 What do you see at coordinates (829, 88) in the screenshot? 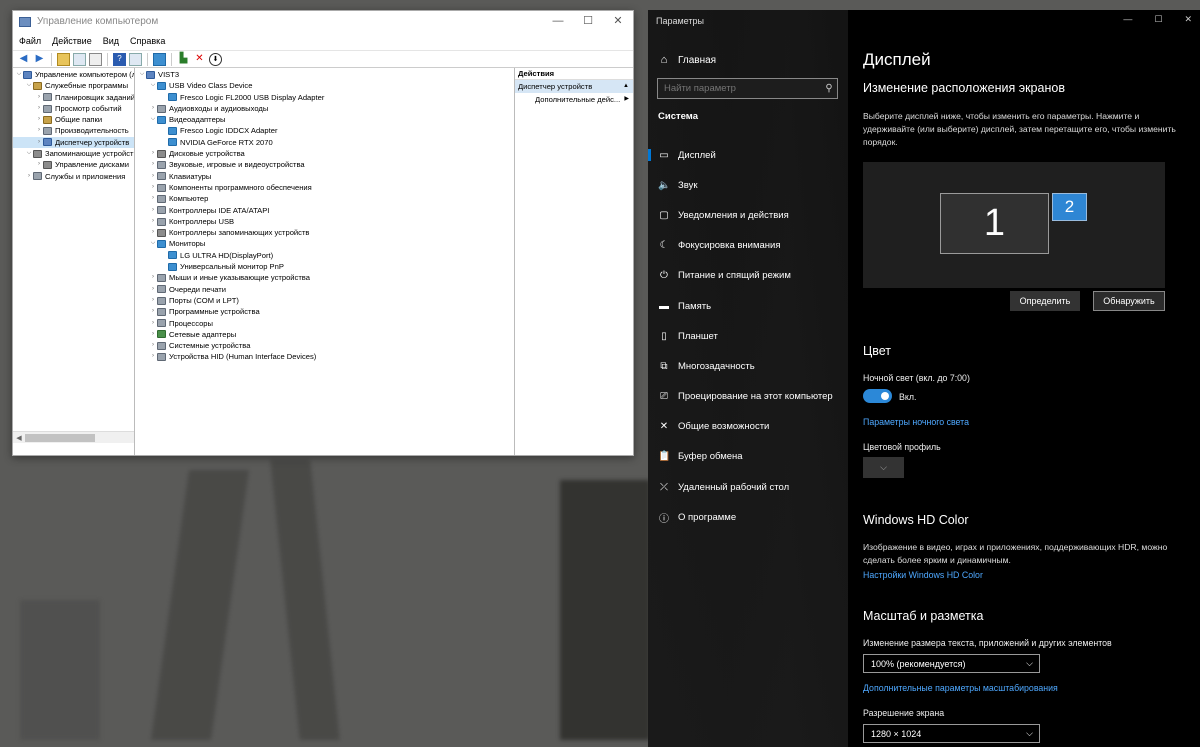
I see `search-icon: ⚲` at bounding box center [829, 88].